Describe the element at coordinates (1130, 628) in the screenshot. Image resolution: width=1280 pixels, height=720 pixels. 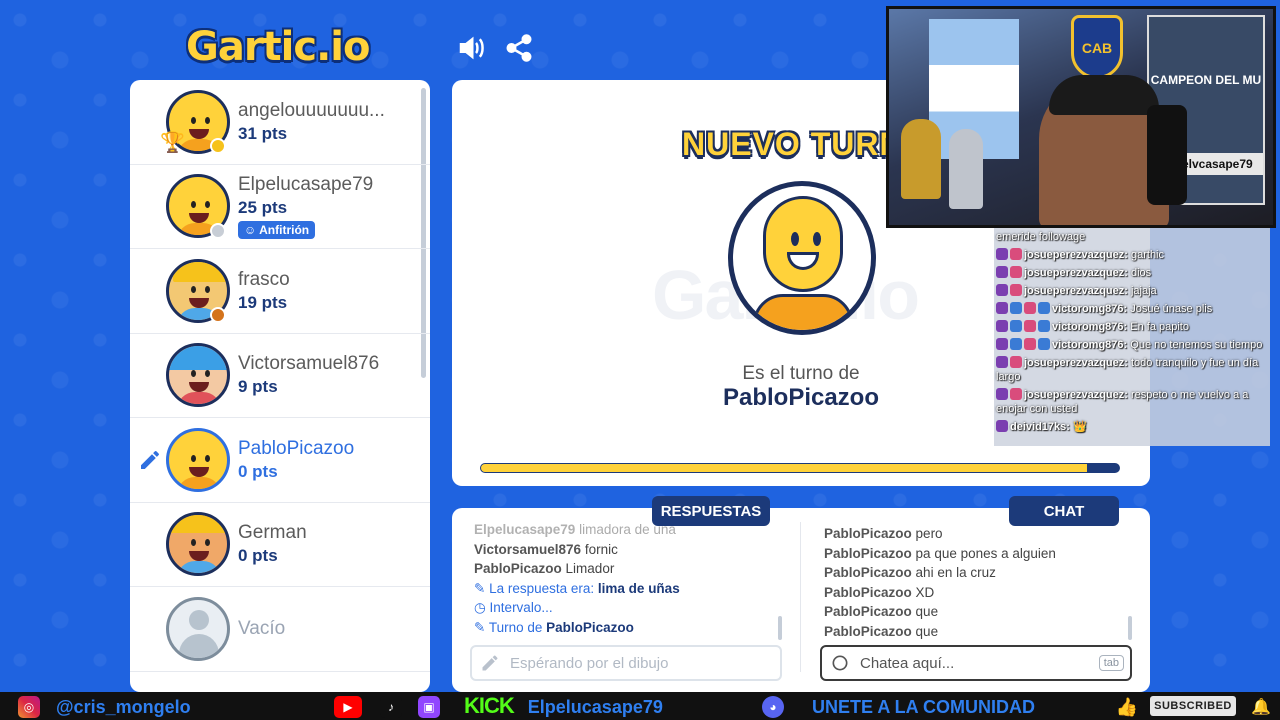
I see `chat-scrollbar` at that location.